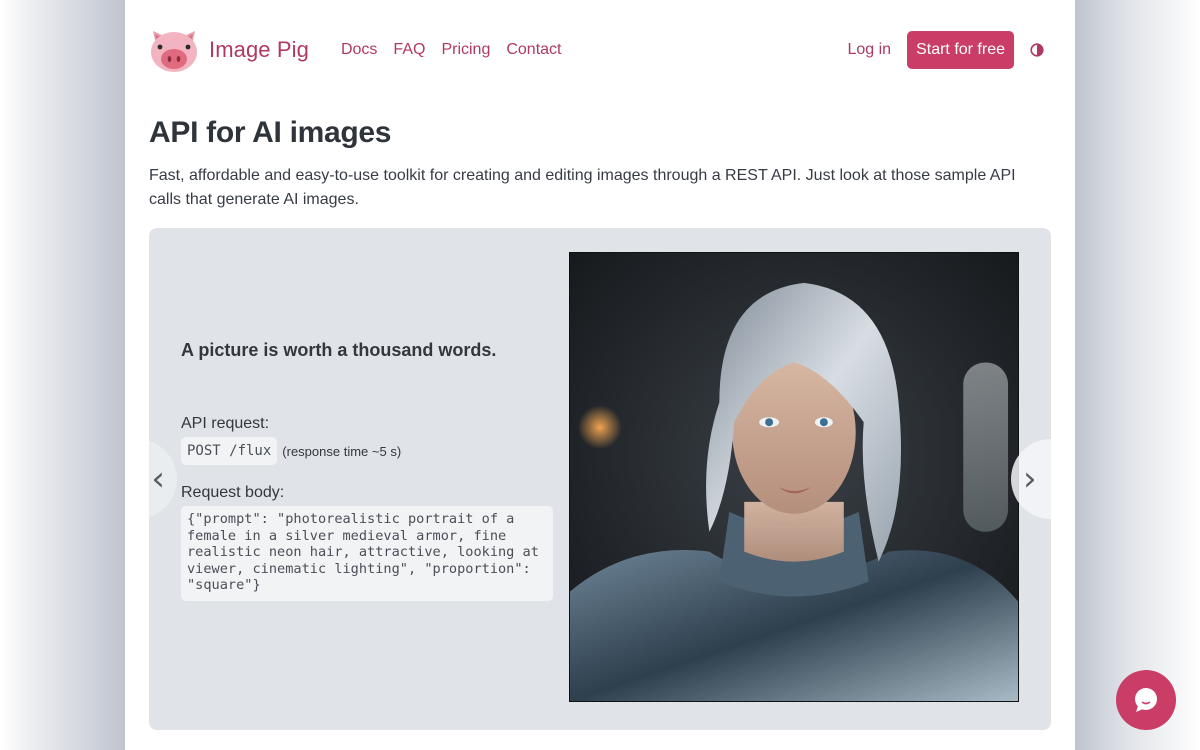  I want to click on page-background-right, so click(1137, 375).